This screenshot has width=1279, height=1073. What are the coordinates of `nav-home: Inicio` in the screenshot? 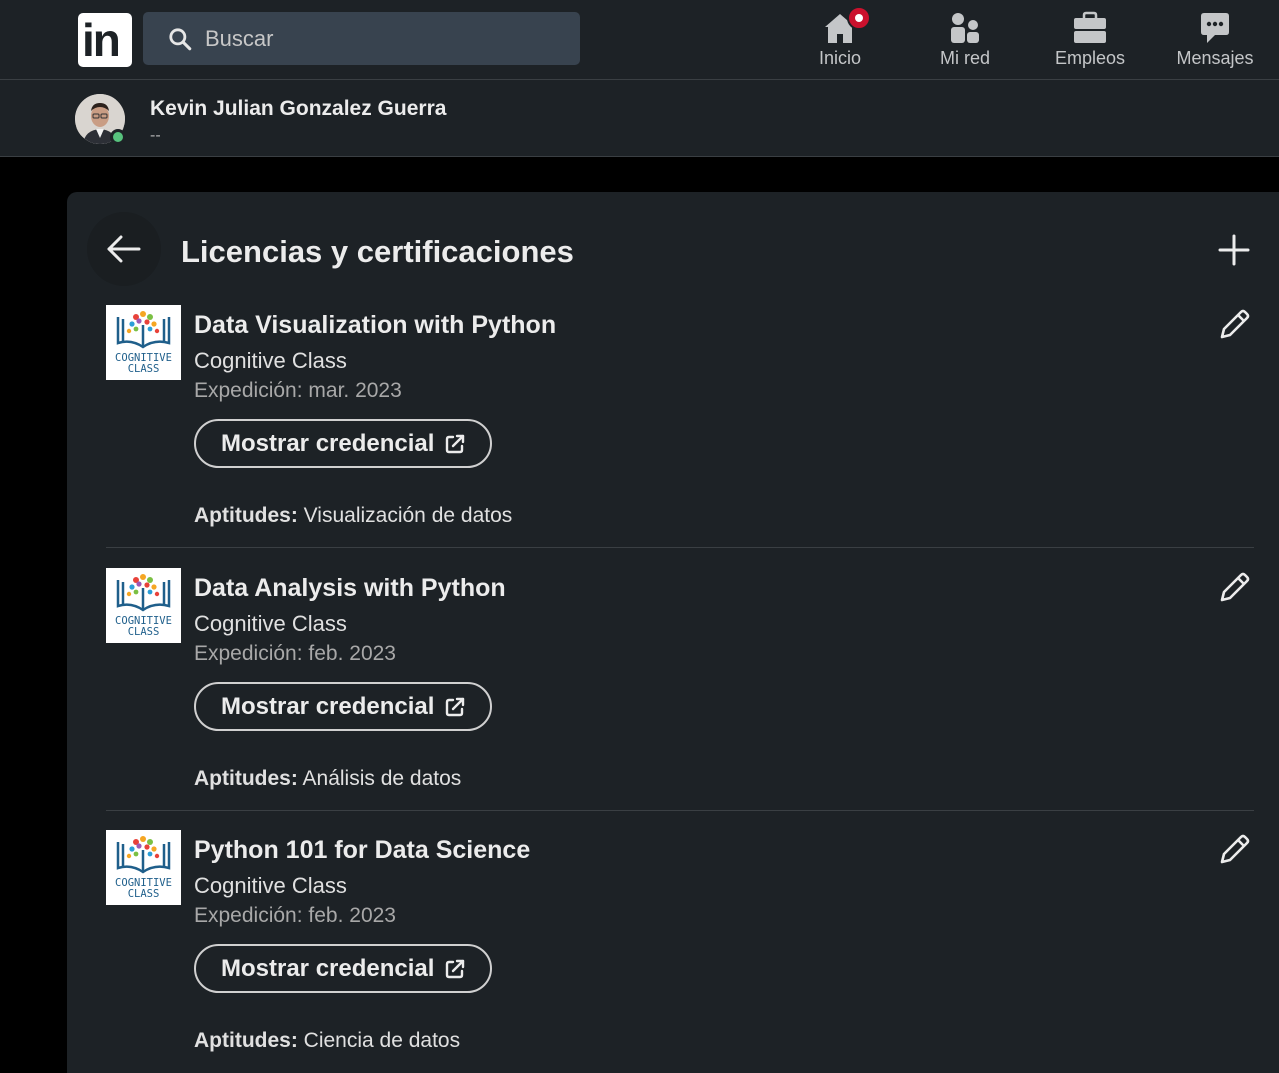 It's located at (840, 40).